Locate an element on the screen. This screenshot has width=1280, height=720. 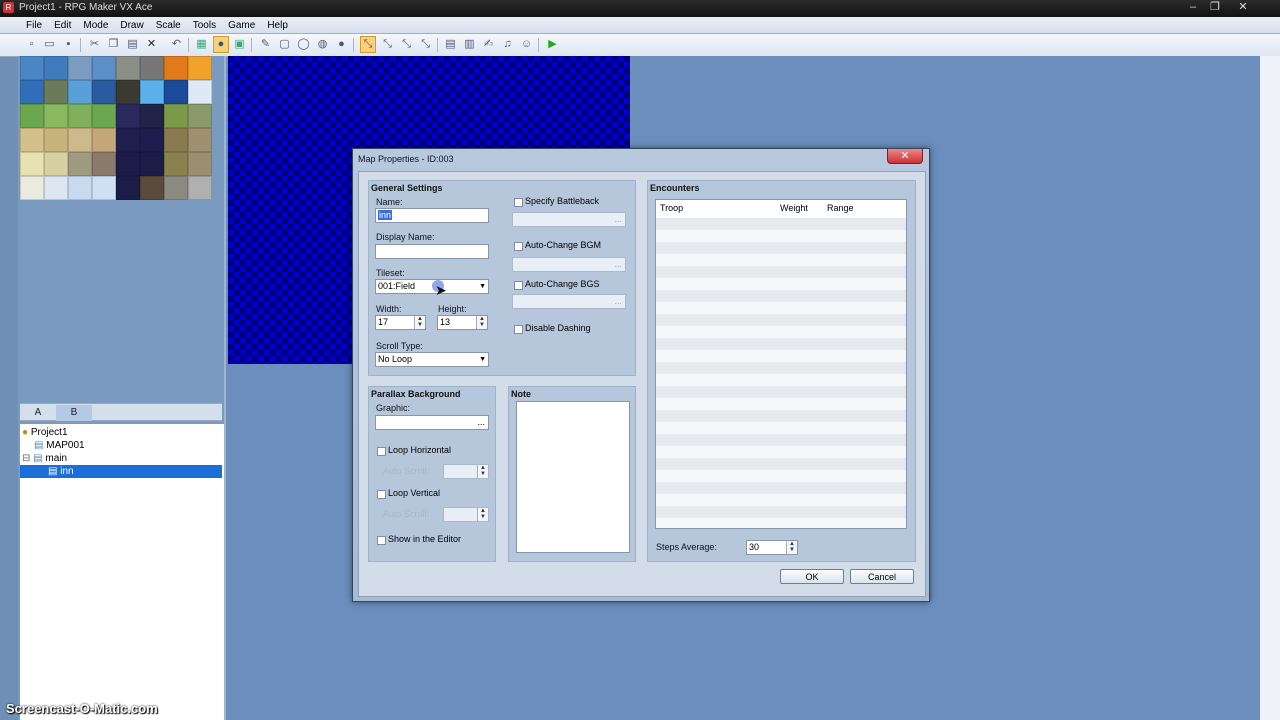
encounter-table: Troop Weight Range is located at coordinates (781, 364).